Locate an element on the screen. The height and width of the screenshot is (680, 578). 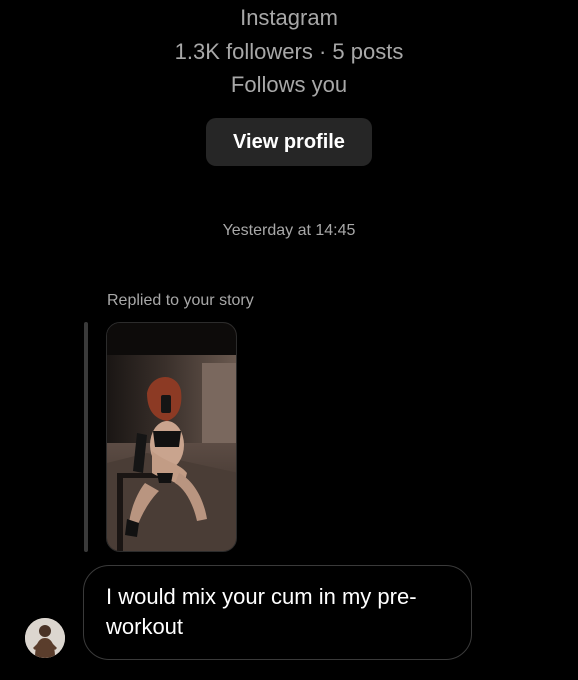
avatar-image is located at coordinates (45, 638).